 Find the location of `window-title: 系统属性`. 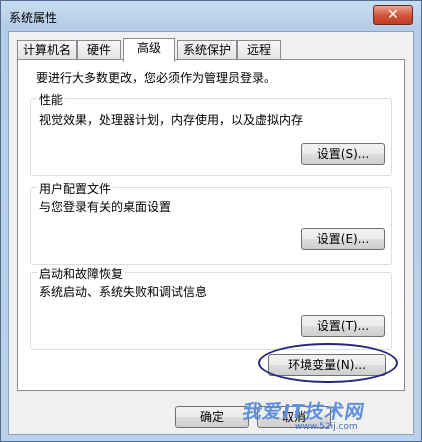

window-title: 系统属性 is located at coordinates (33, 18).